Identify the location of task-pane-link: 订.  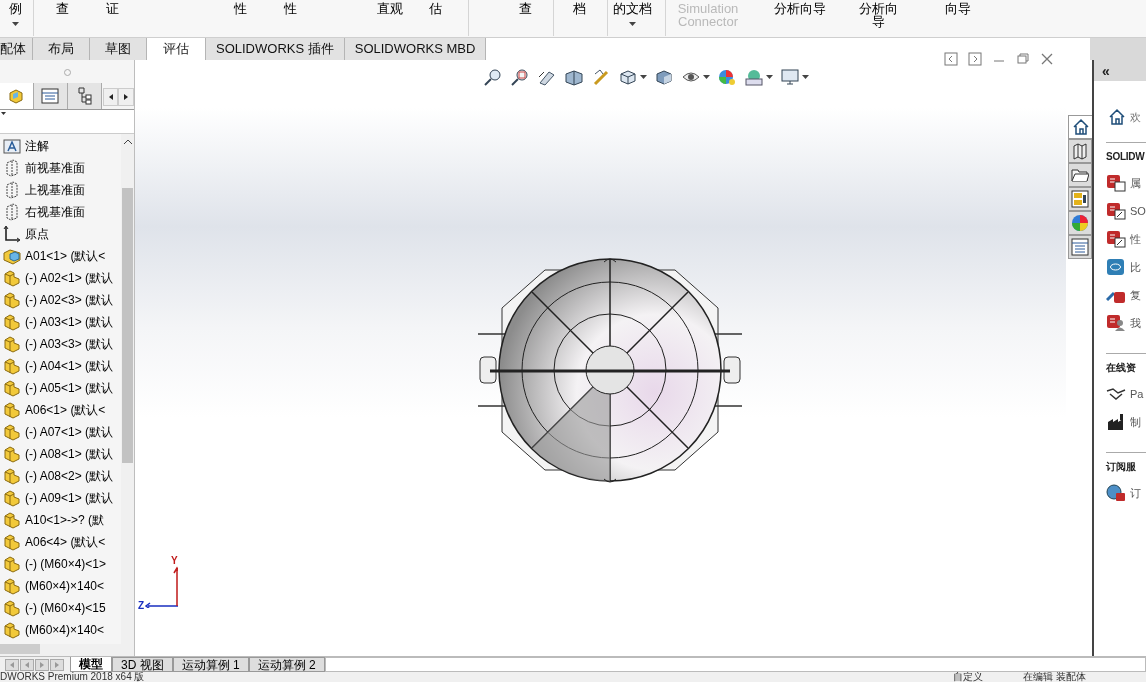
(1126, 493).